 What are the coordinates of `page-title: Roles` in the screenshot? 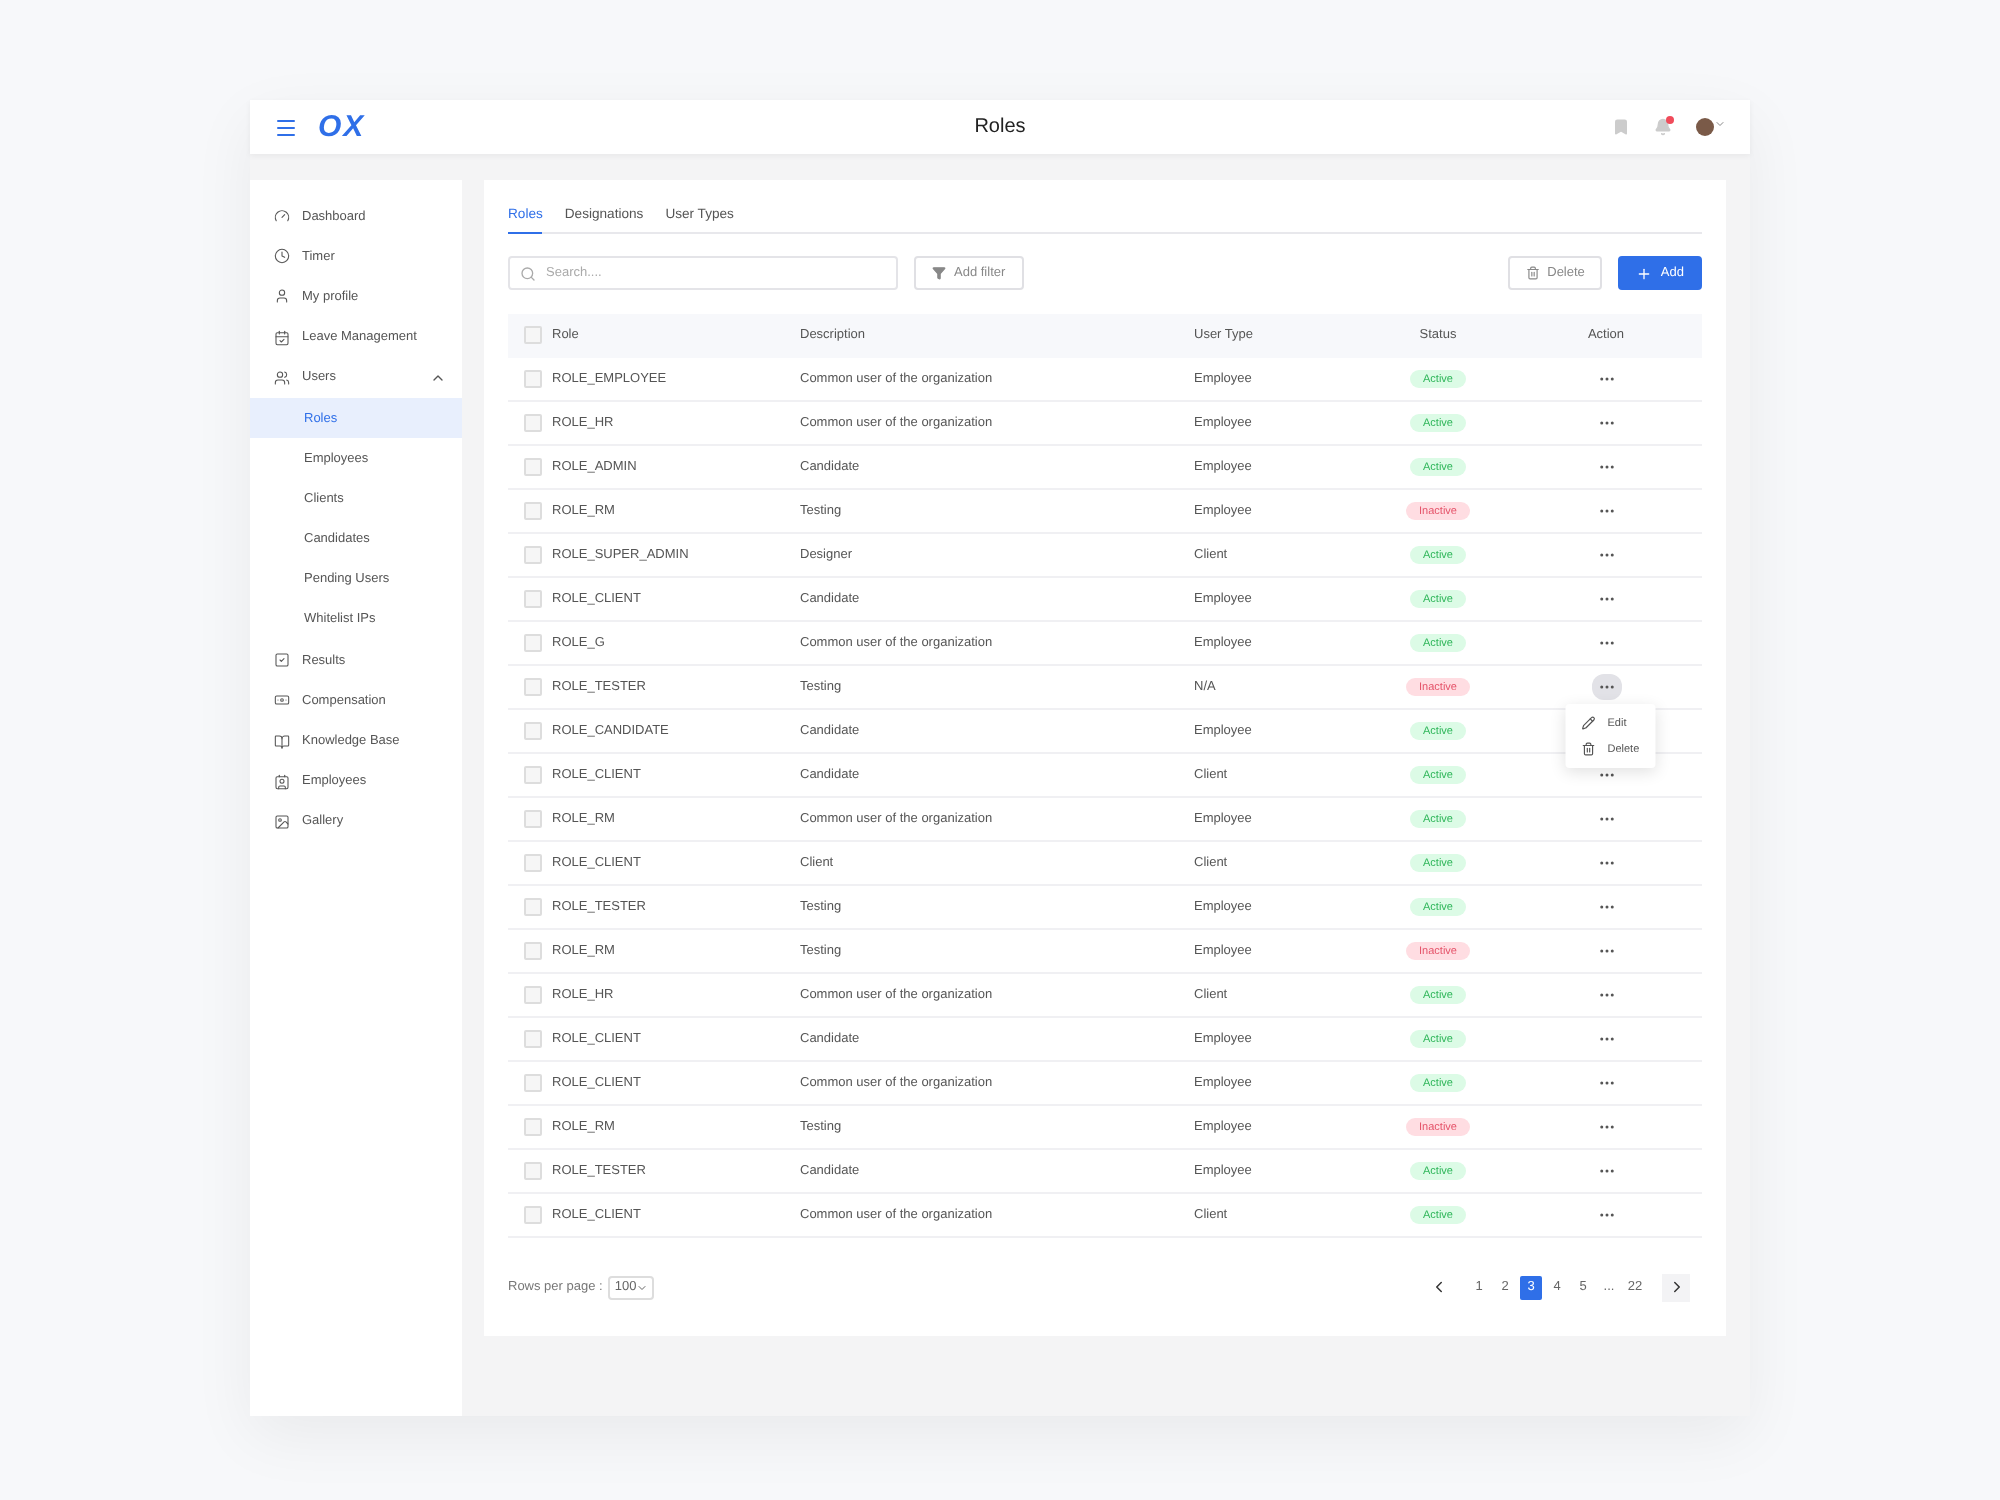 It's located at (1000, 127).